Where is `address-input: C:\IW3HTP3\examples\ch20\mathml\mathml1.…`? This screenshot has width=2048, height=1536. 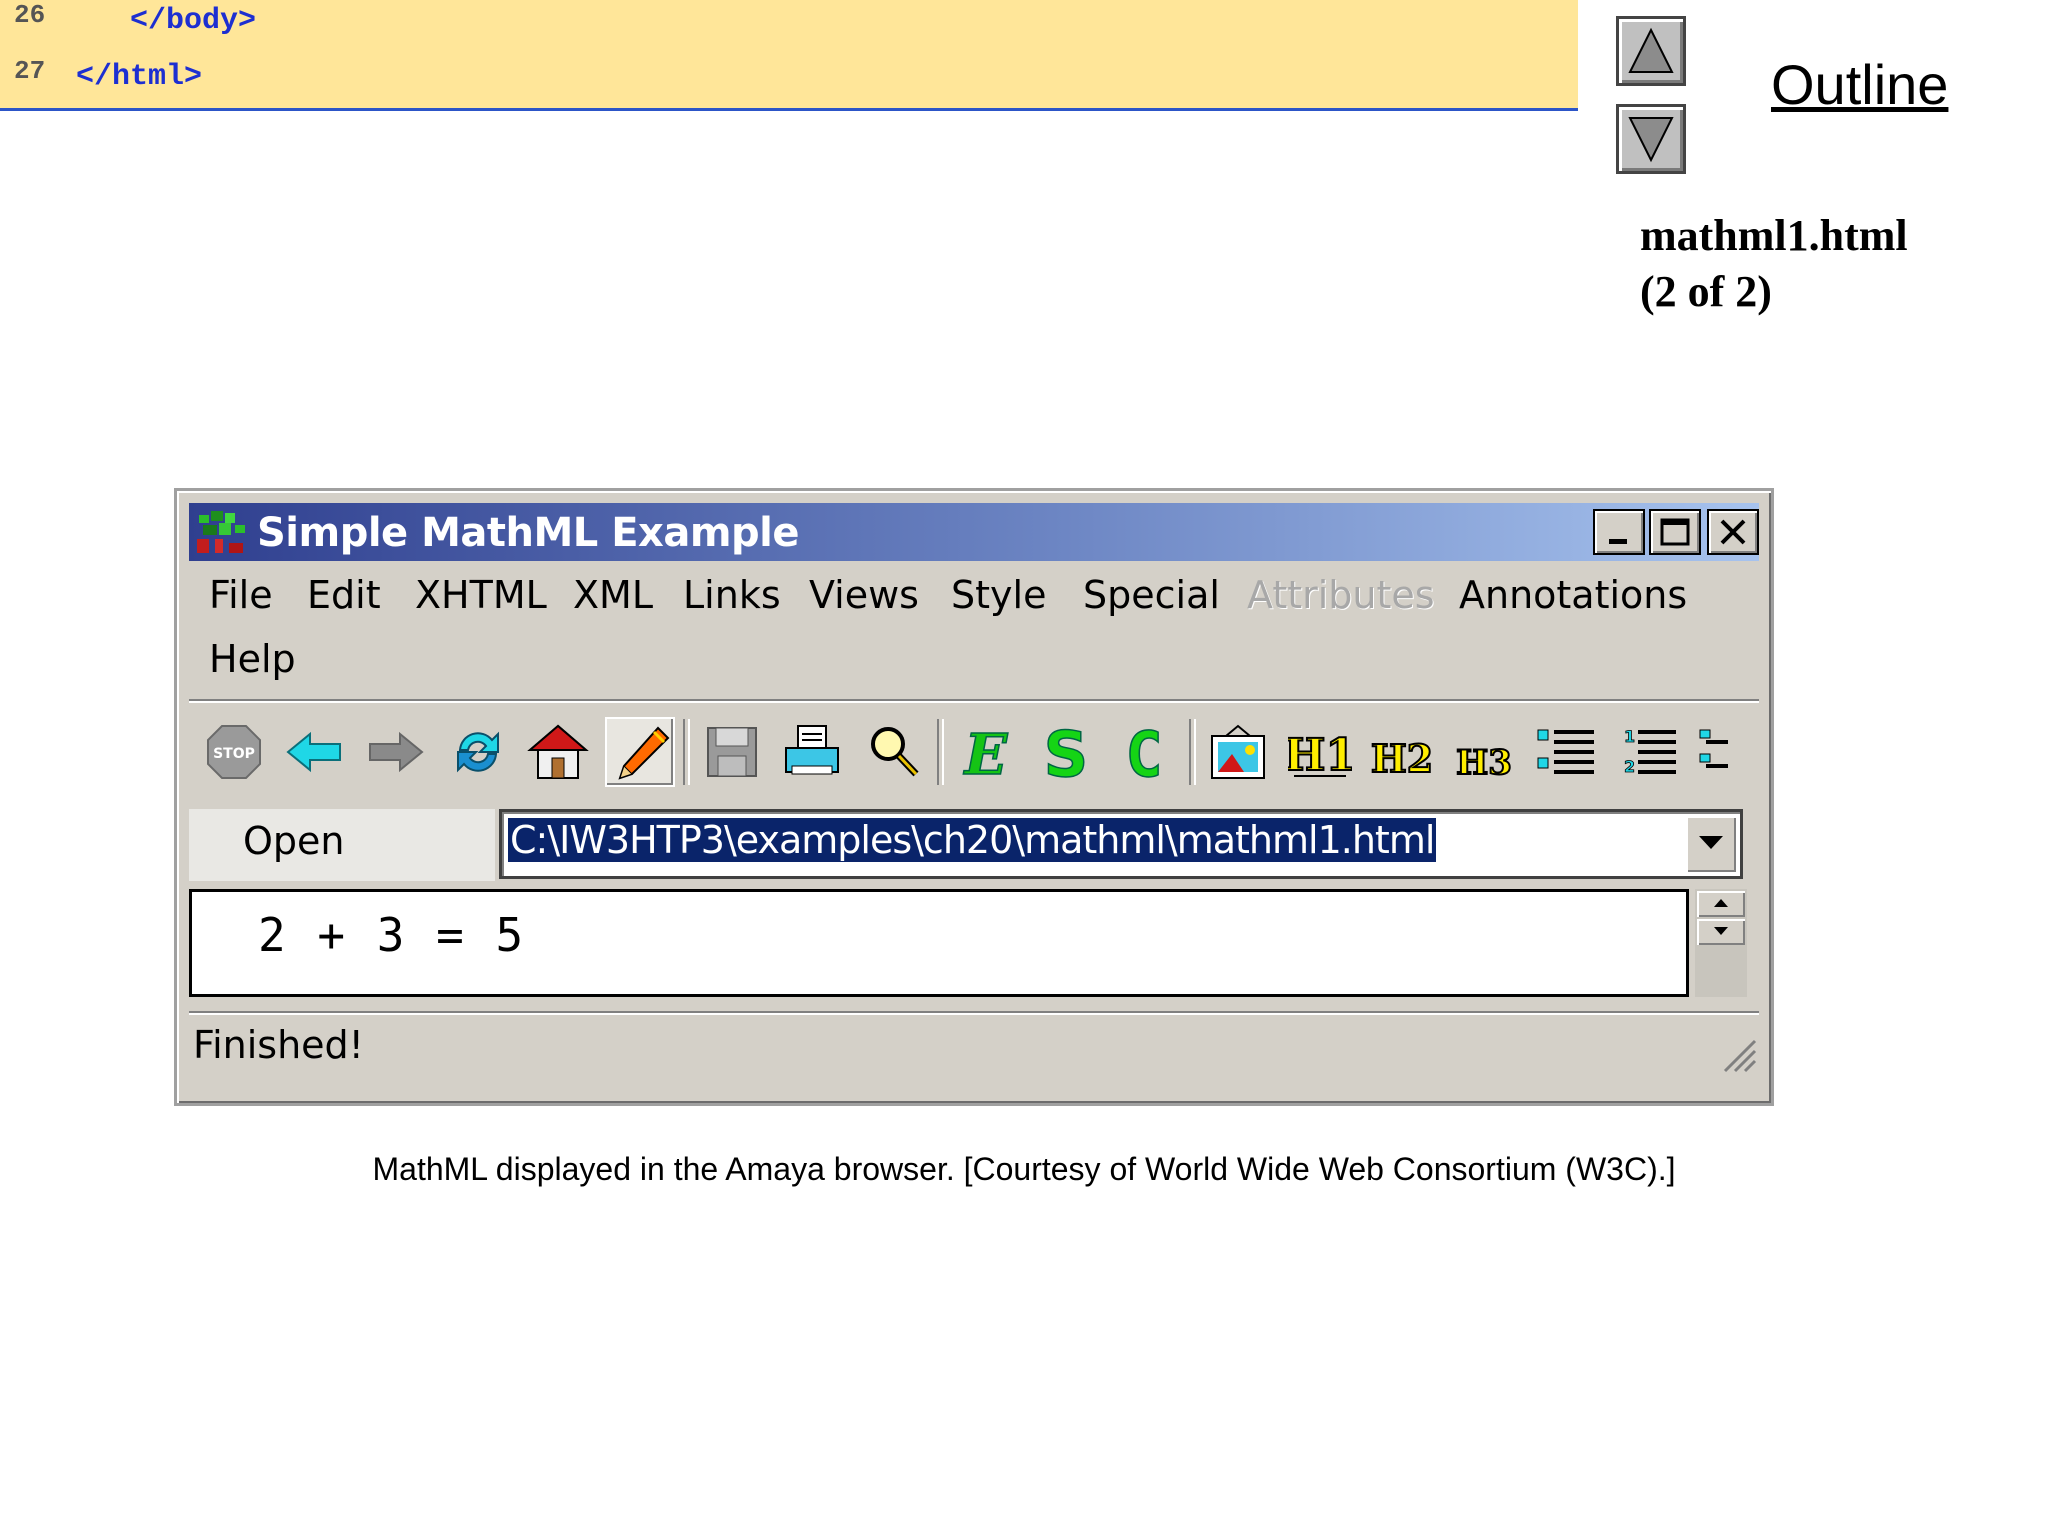
address-input: C:\IW3HTP3\examples\ch20\mathml\mathml1.… is located at coordinates (972, 840).